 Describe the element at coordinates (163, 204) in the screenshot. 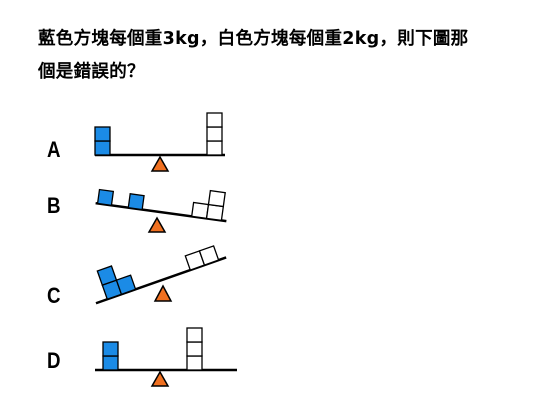

I see `scale-b` at that location.